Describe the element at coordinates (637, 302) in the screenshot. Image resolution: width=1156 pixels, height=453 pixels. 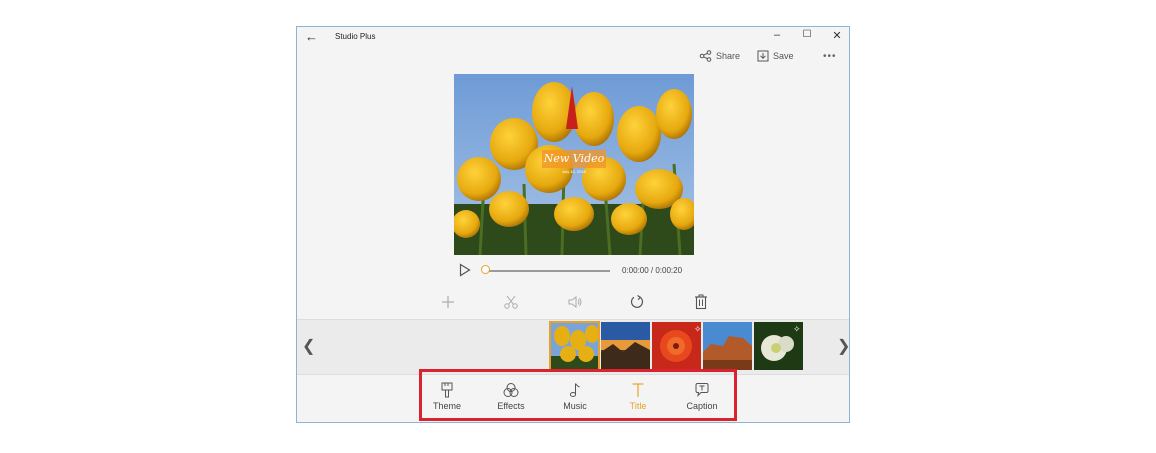
I see `rotate-icon` at that location.